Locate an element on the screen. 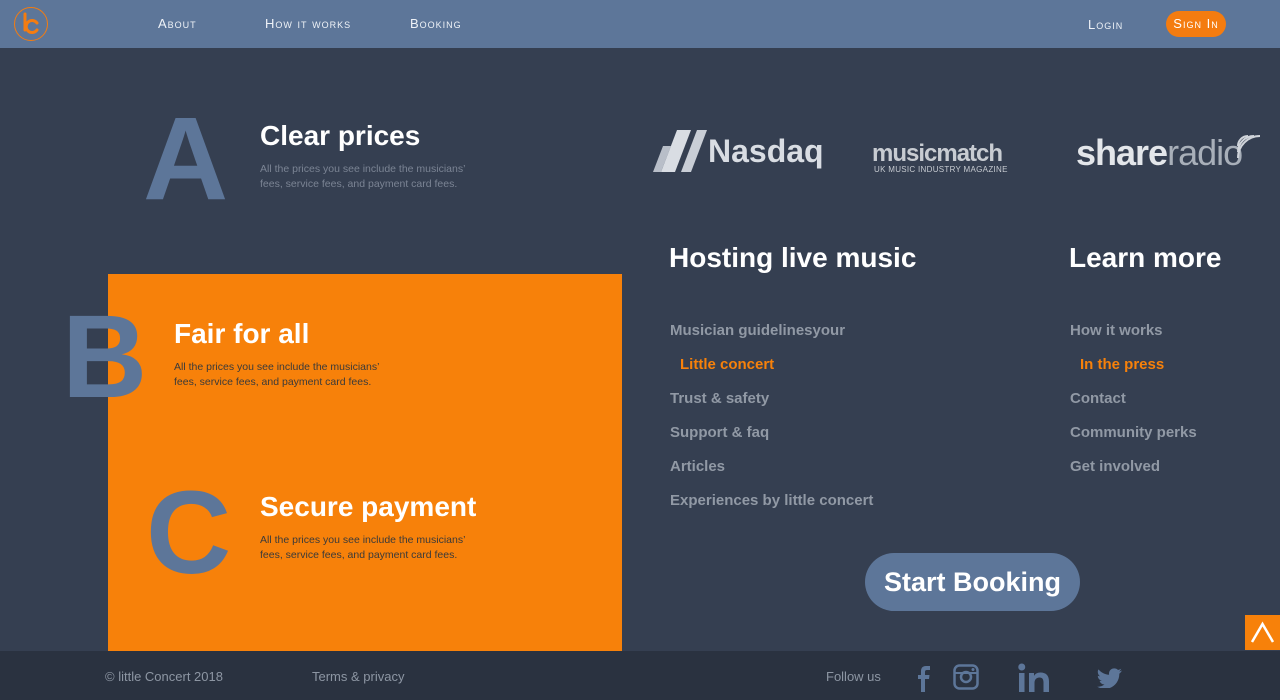 Image resolution: width=1280 pixels, height=700 pixels. feature-letter-c: C is located at coordinates (189, 533).